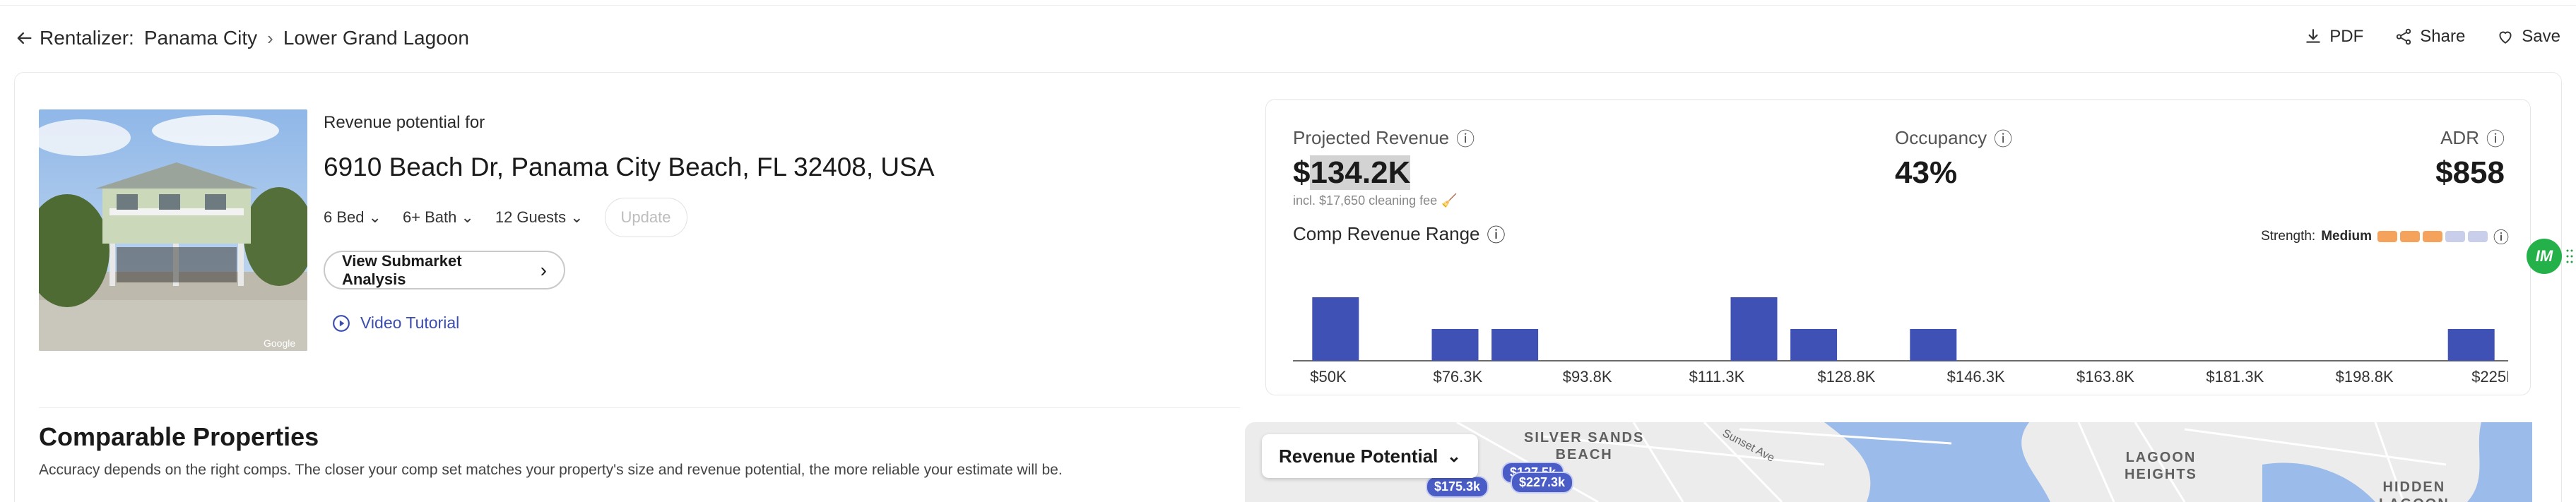 This screenshot has height=502, width=2576. I want to click on bath-select: 6+ Bath ⌄, so click(438, 218).